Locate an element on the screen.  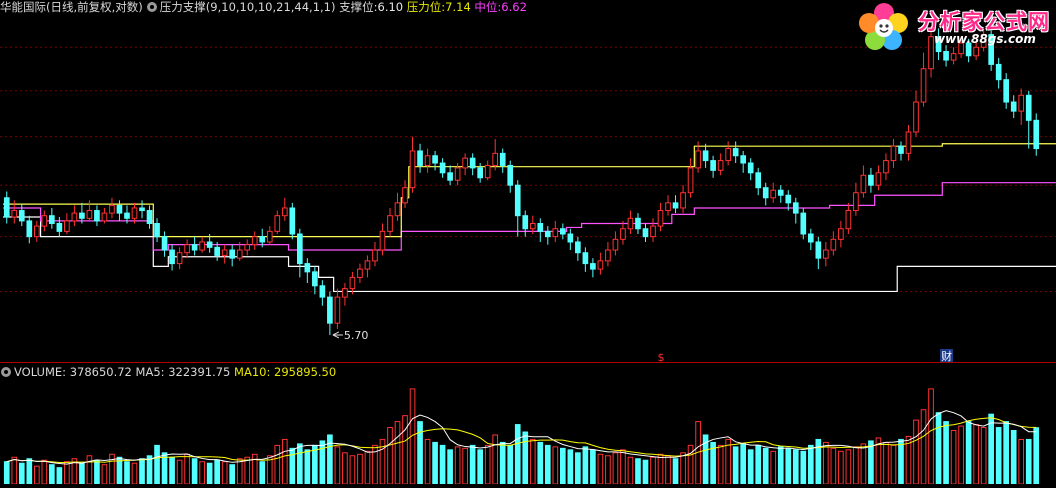
middle-line is located at coordinates (529, 216).